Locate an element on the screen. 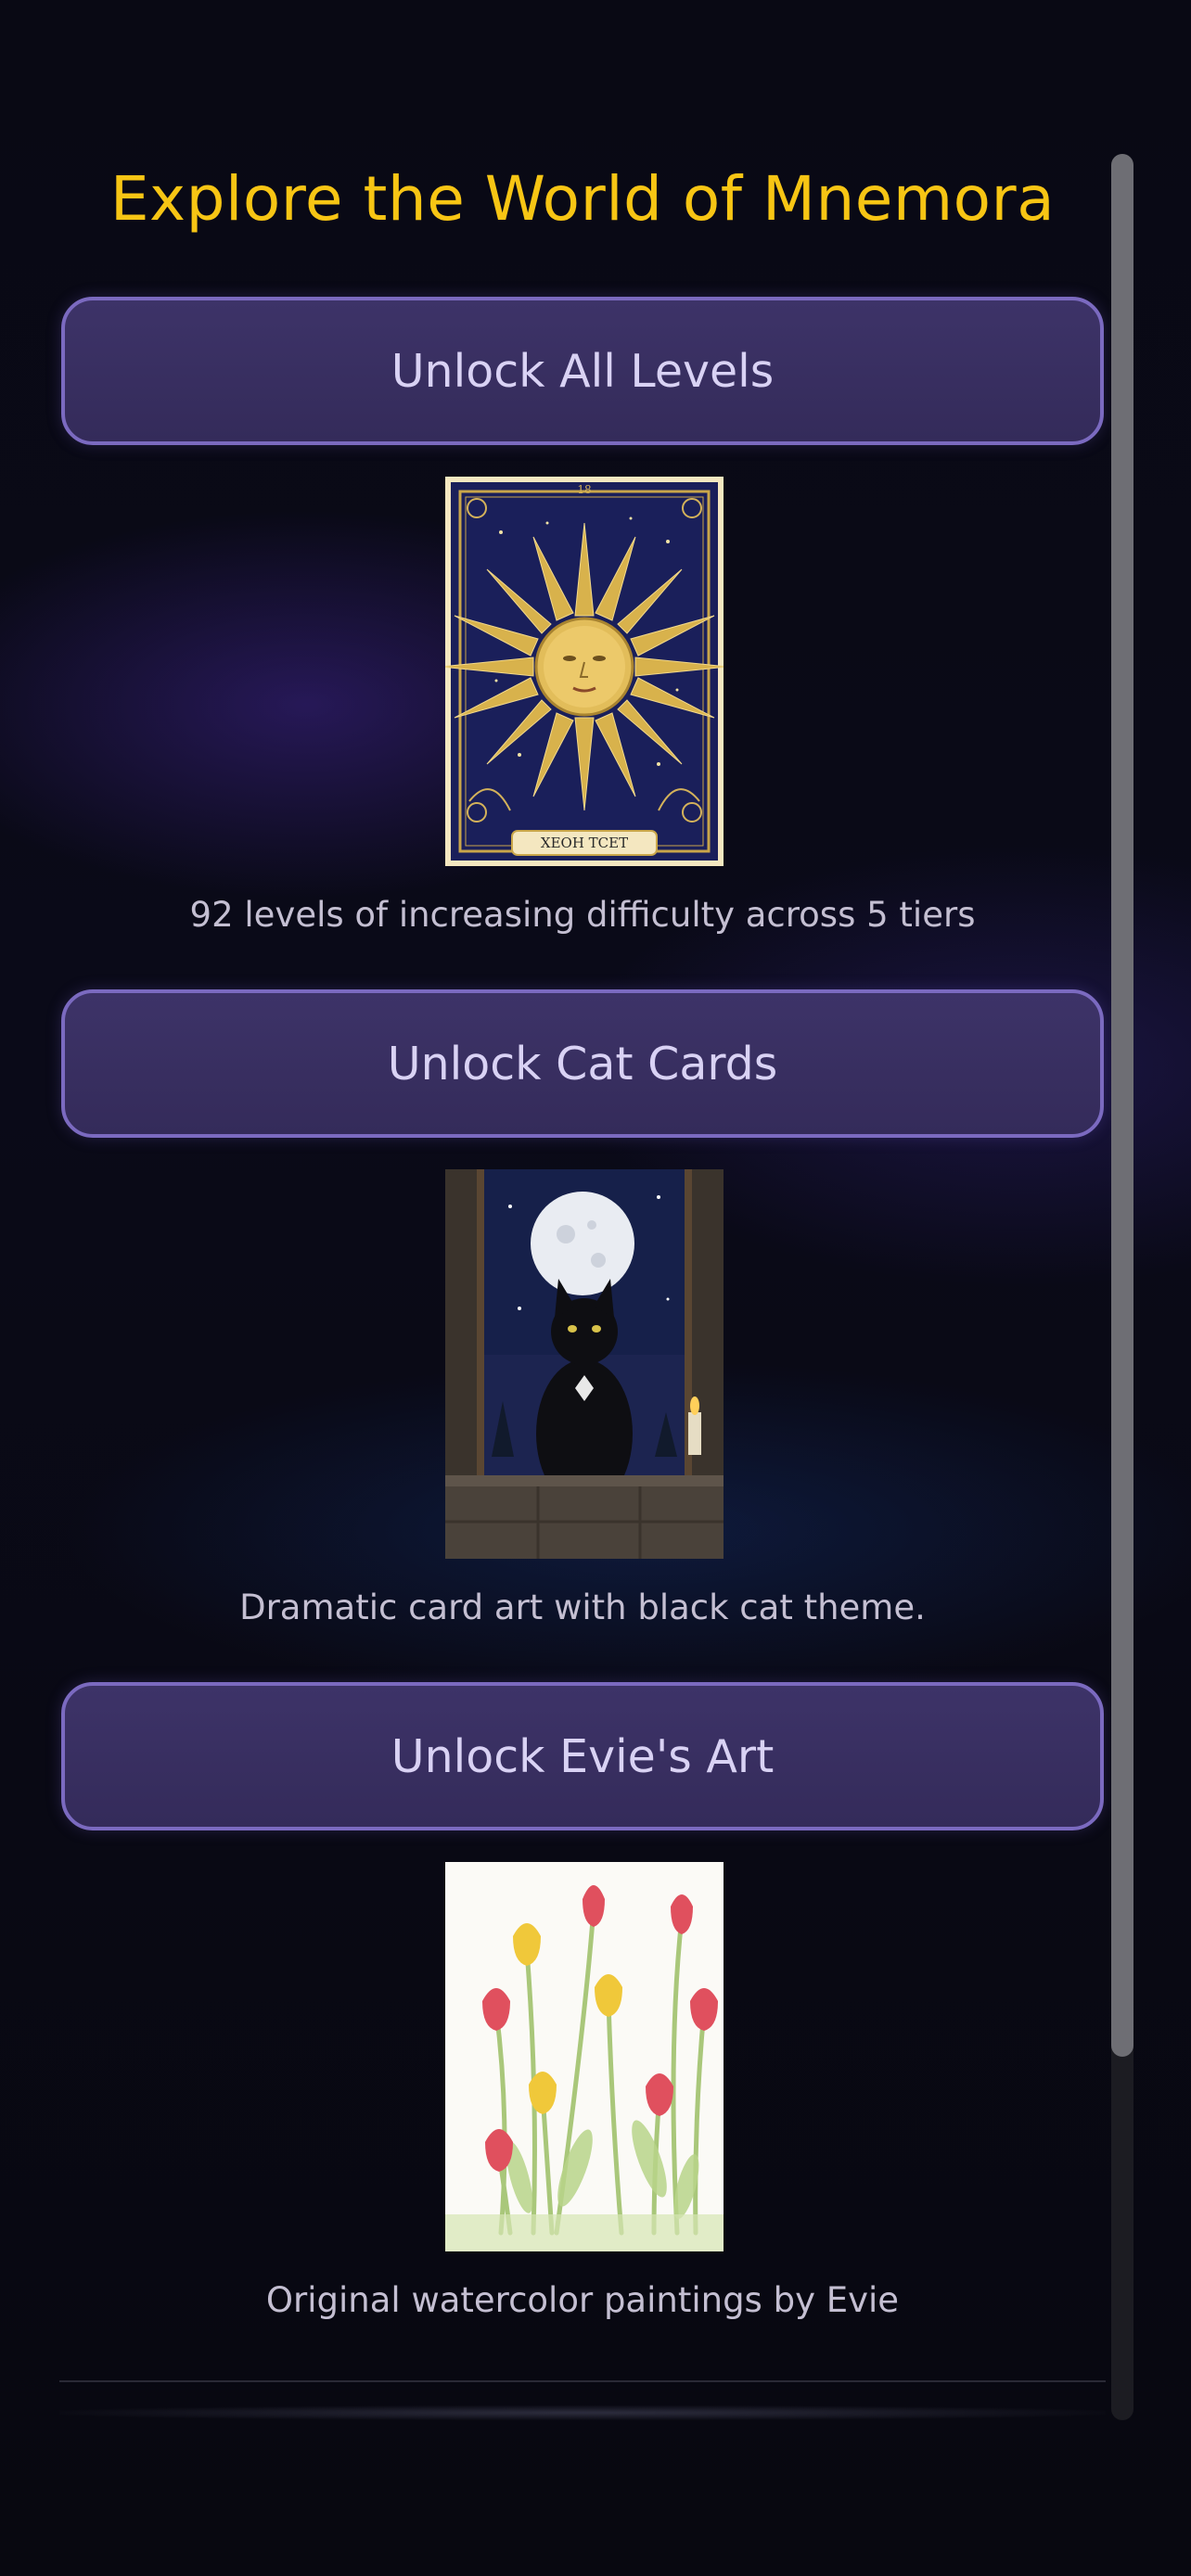 The width and height of the screenshot is (1191, 2576). unlock-all-levels-label: Unlock All Levels is located at coordinates (583, 371).